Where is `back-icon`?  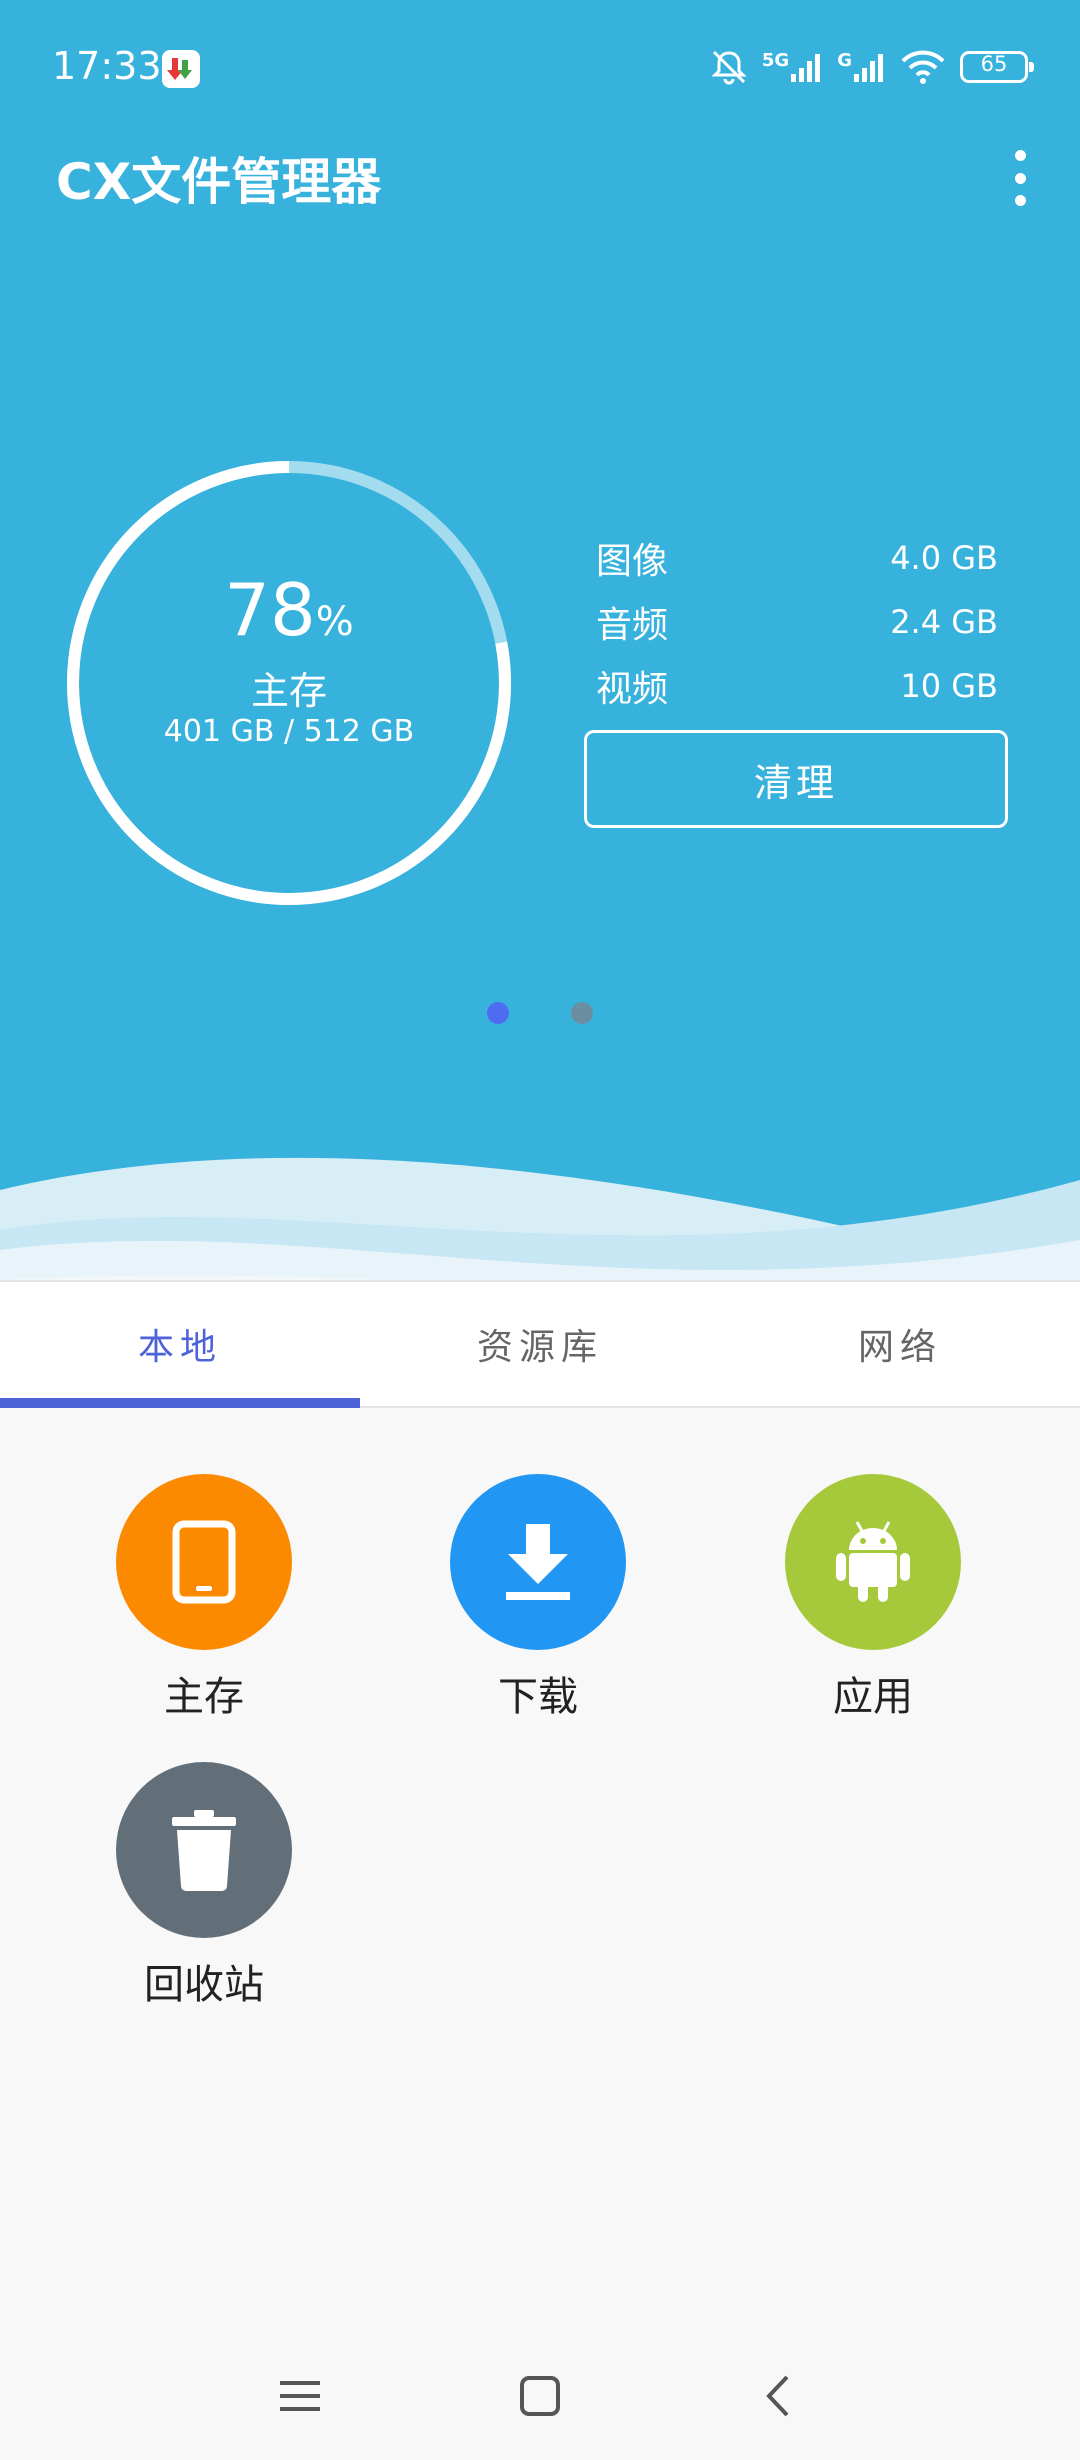 back-icon is located at coordinates (778, 2396).